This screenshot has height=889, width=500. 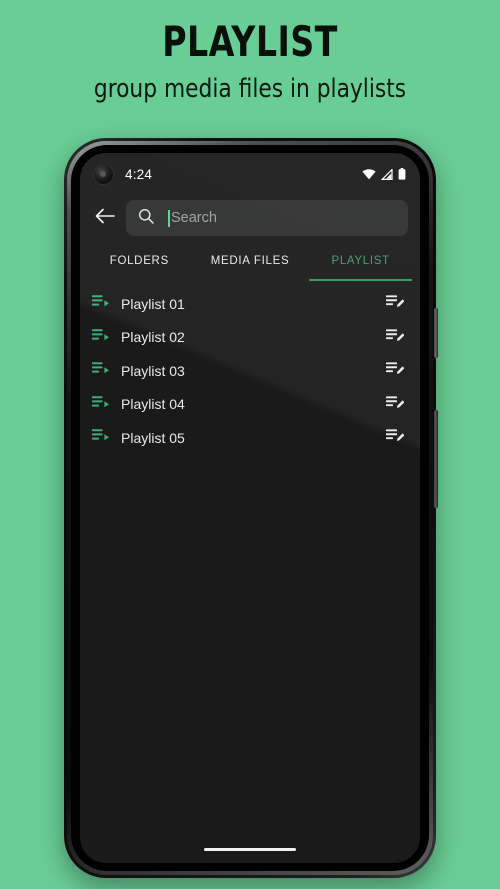 I want to click on back-arrow-icon, so click(x=105, y=218).